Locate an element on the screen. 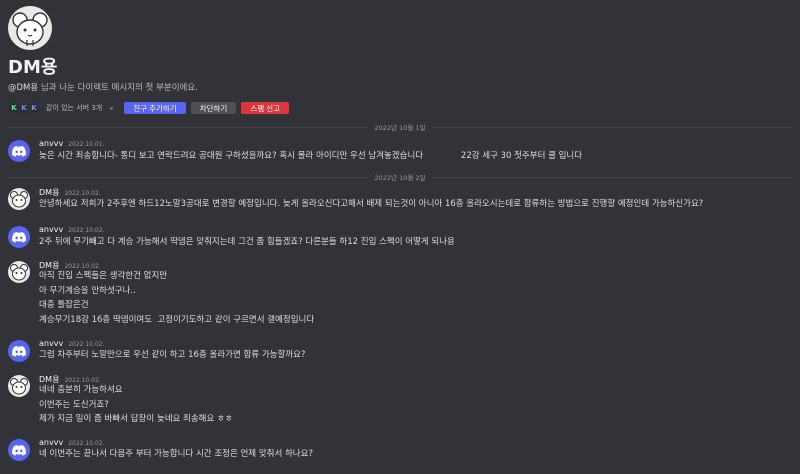 The width and height of the screenshot is (800, 474). block-button: 차단하기 is located at coordinates (213, 108).